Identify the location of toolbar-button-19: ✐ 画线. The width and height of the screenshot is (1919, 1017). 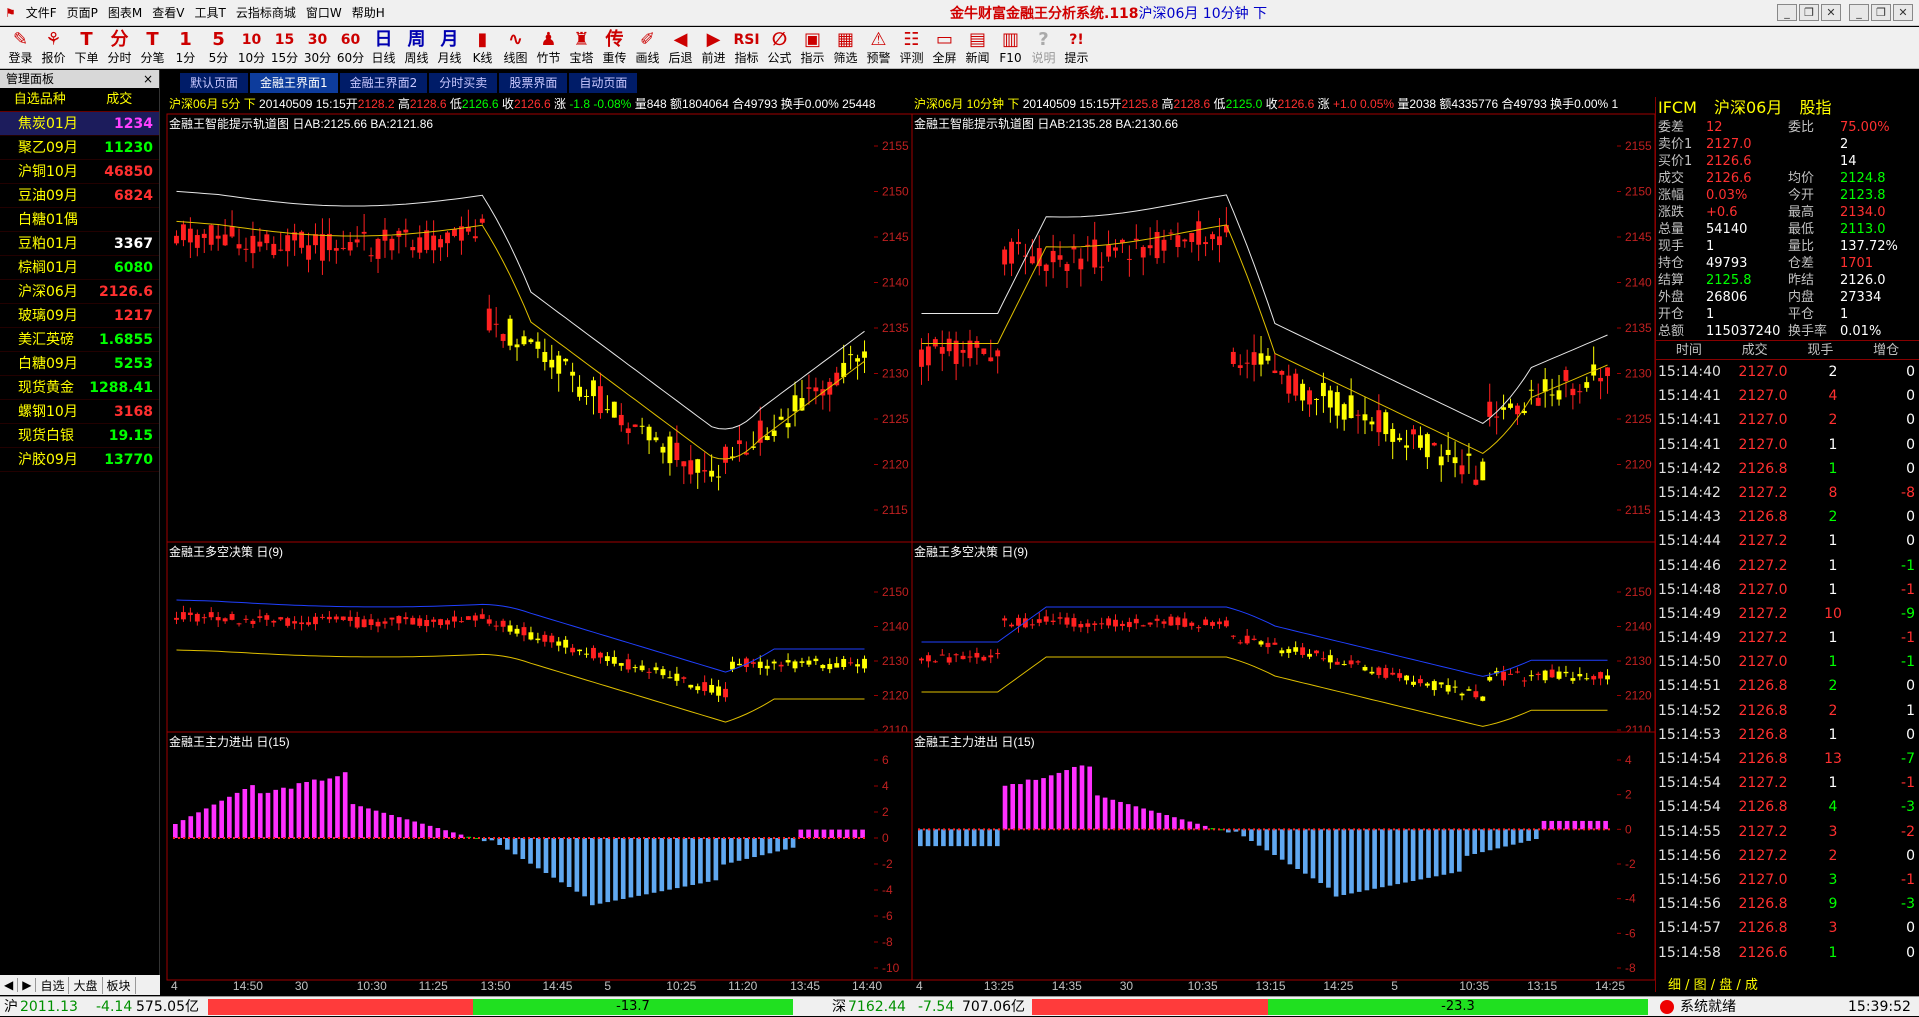
(647, 47).